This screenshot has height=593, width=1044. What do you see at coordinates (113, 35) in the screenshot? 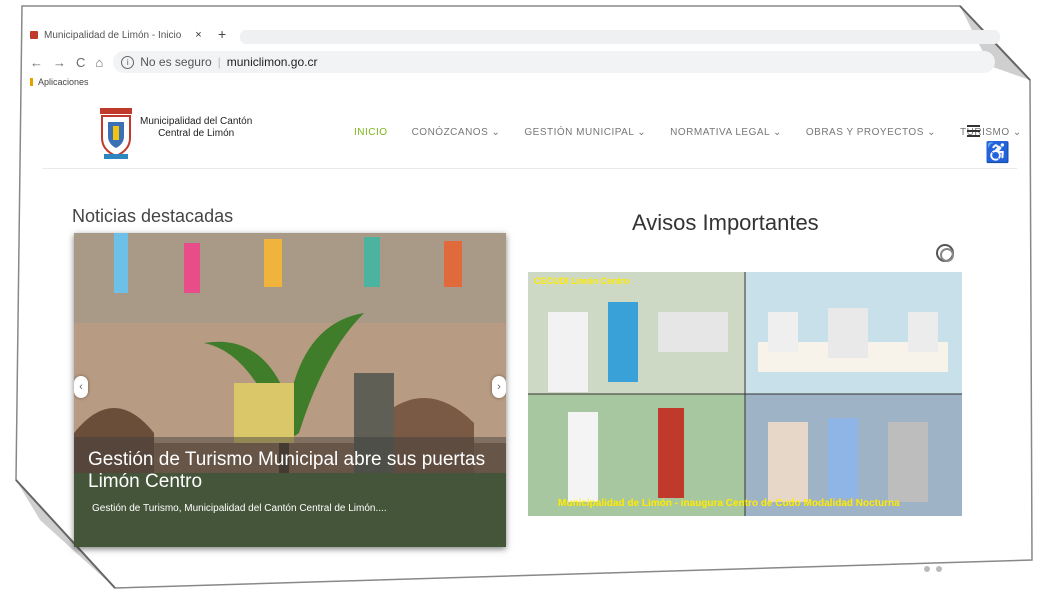
I see `tab-title: Municipalidad de Limón - Inicio` at bounding box center [113, 35].